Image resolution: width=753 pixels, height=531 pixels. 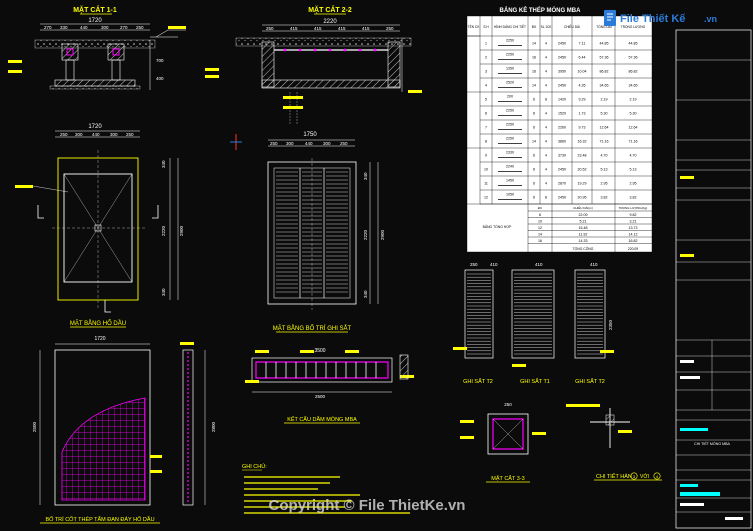 I want to click on table-cell: 1050, so click(x=510, y=195).